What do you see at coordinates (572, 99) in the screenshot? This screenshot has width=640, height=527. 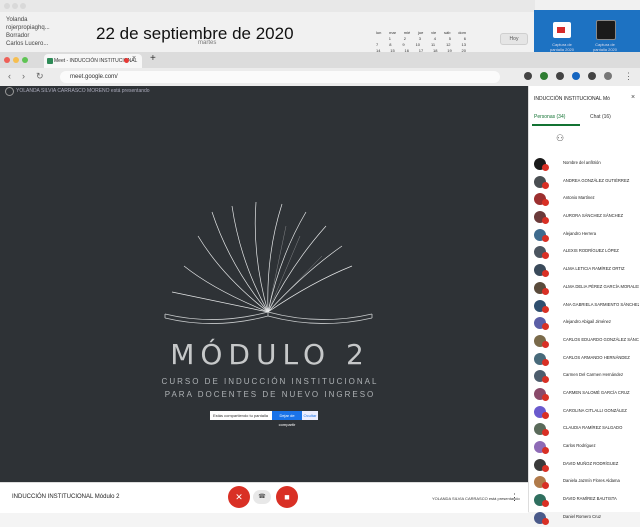 I see `panel-title: INDUCCIÓN INSTITUCIONAL Mó` at bounding box center [572, 99].